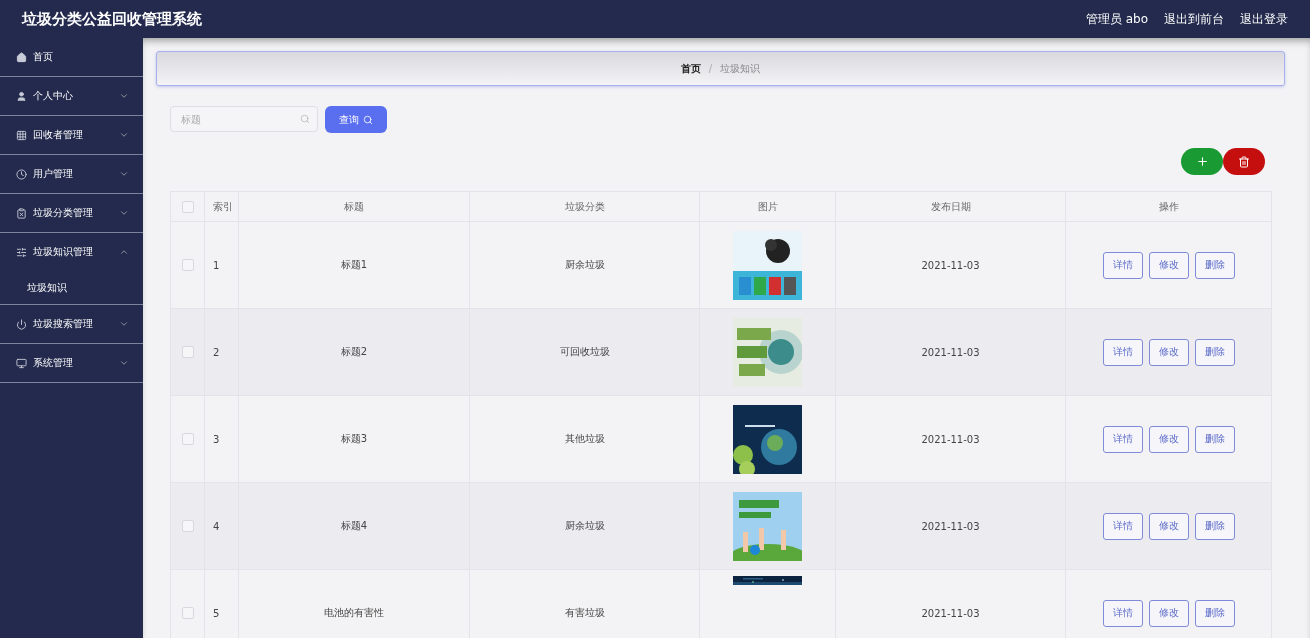  Describe the element at coordinates (21, 252) in the screenshot. I see `sliders-icon` at that location.